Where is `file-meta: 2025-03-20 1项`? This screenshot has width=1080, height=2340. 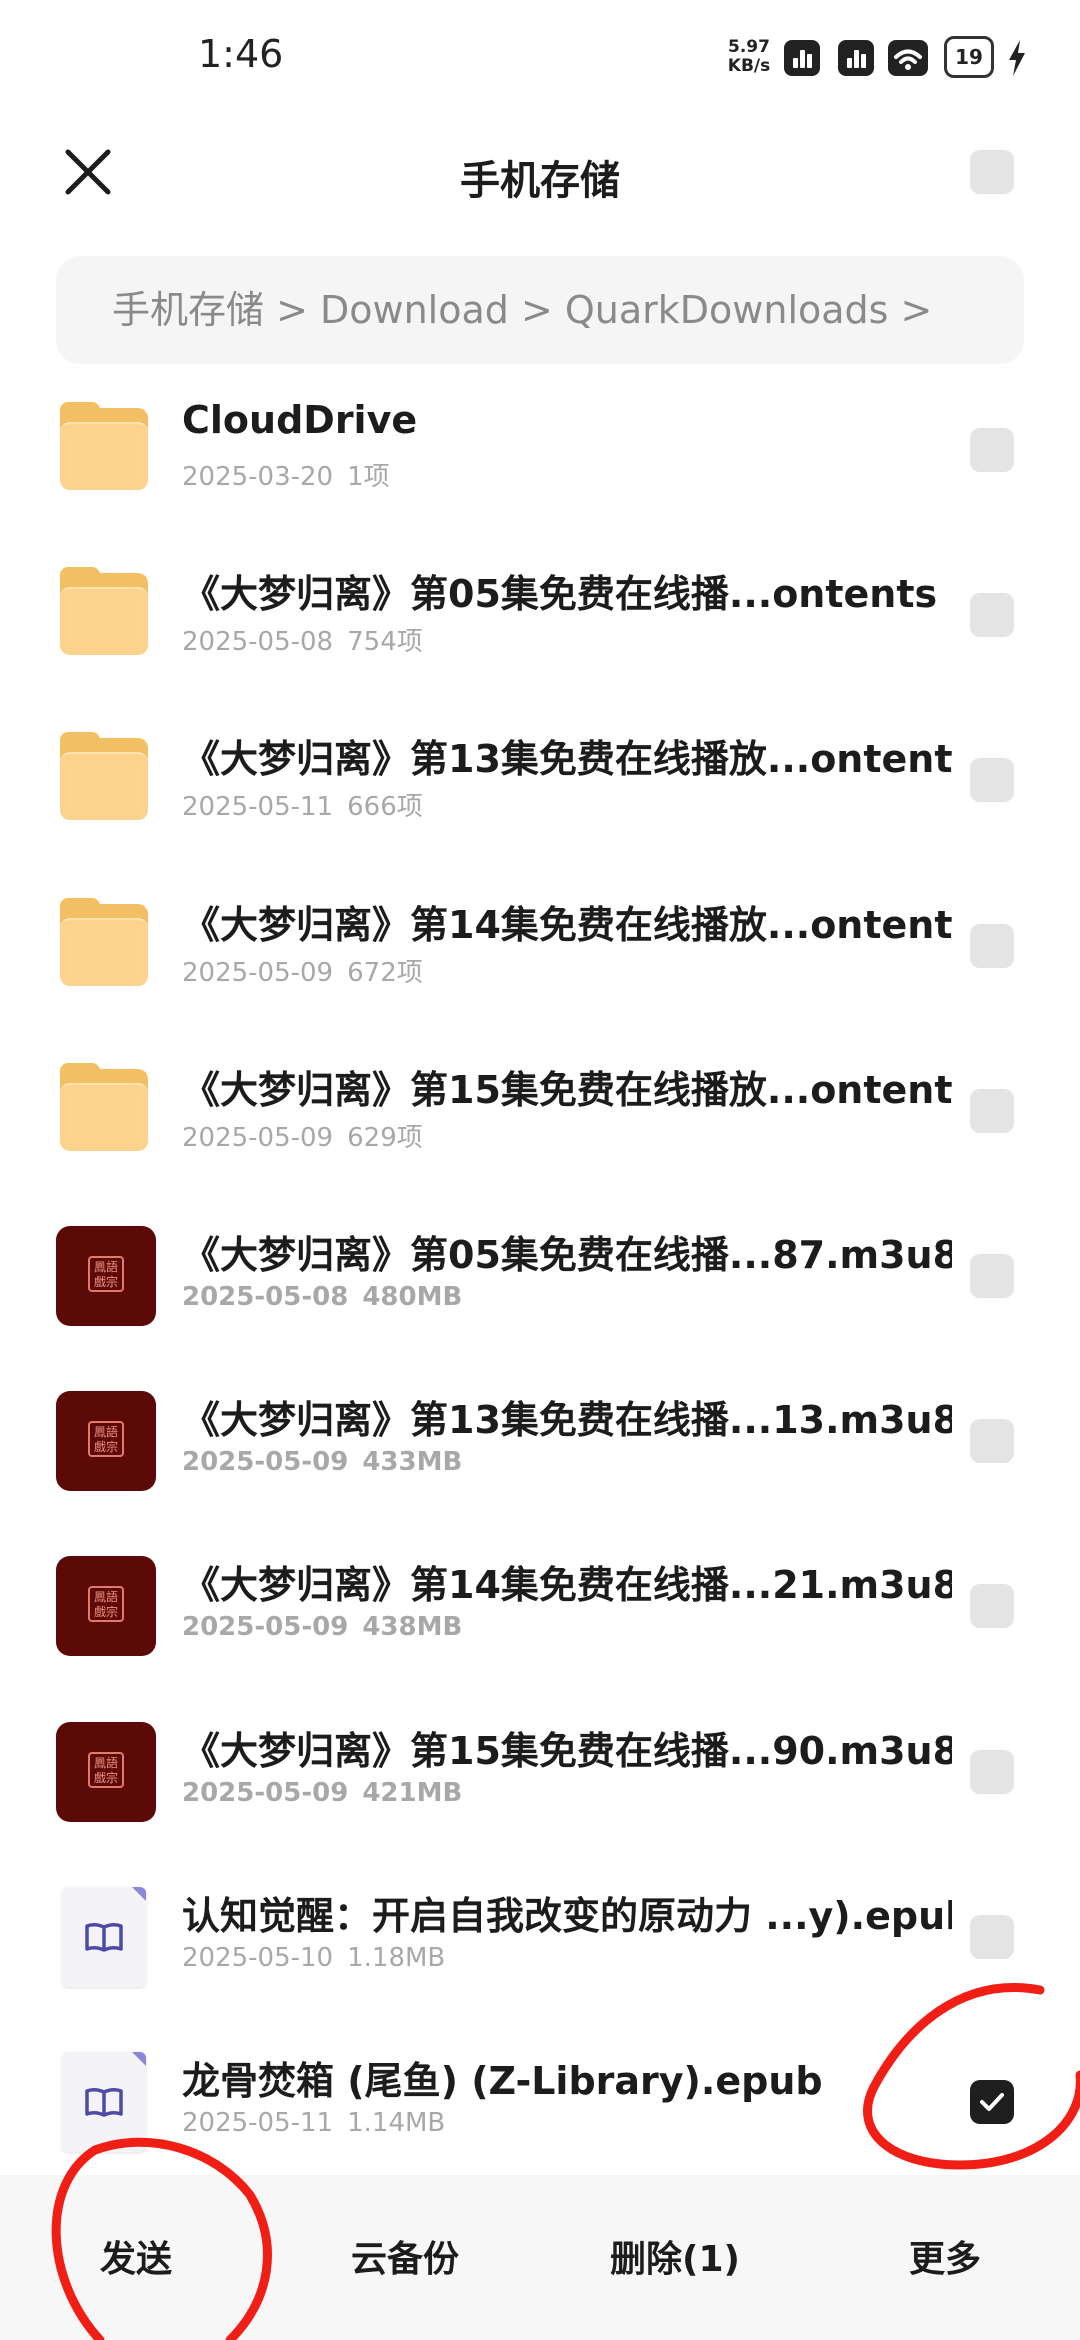 file-meta: 2025-03-20 1项 is located at coordinates (286, 474).